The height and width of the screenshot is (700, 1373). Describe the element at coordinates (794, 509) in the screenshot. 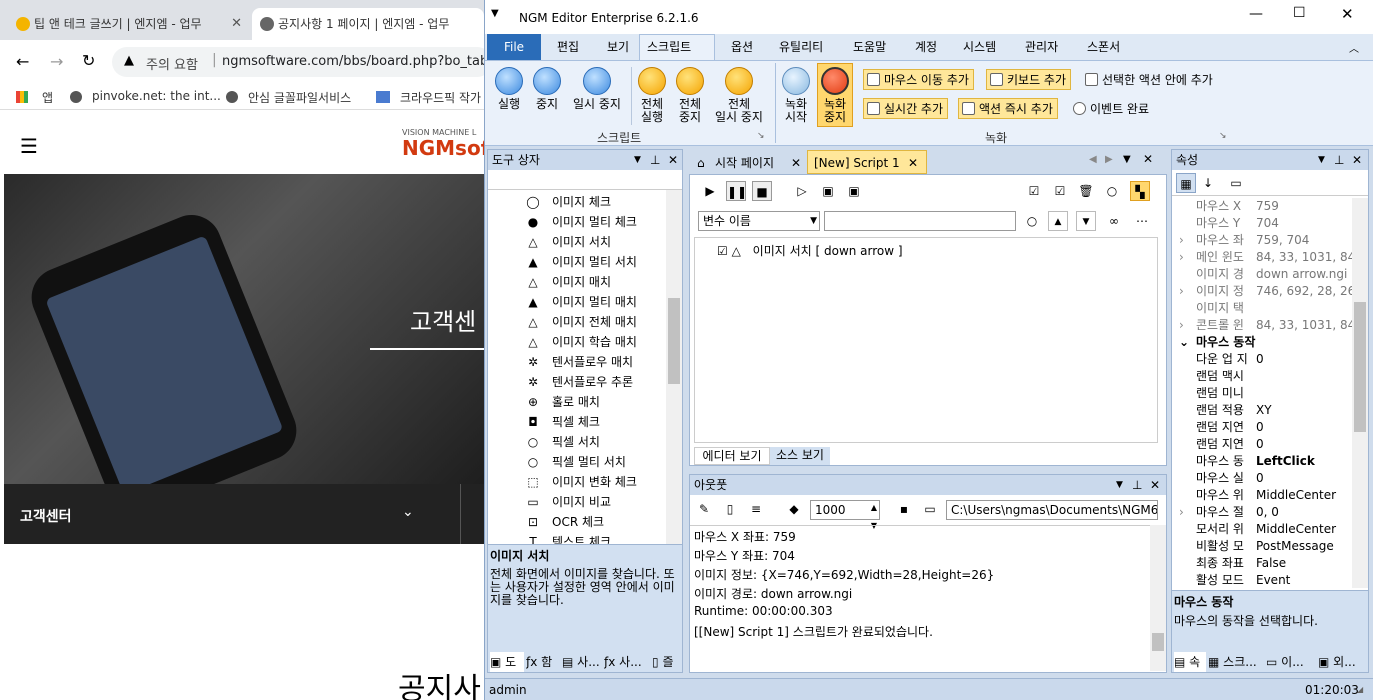

I see `eraser-icon: ◆` at that location.